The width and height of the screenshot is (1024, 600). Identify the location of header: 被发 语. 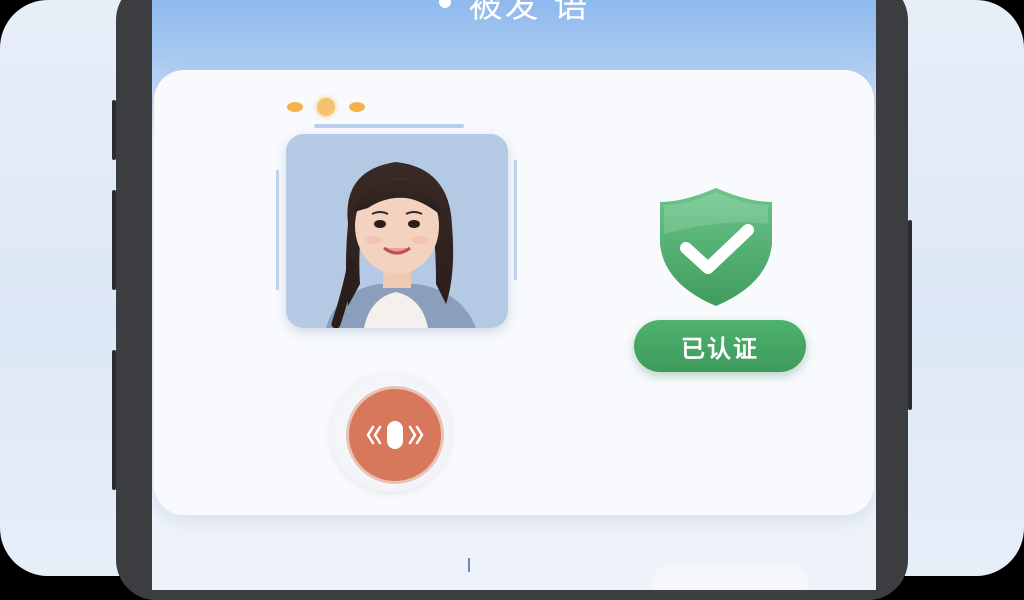
(514, 14).